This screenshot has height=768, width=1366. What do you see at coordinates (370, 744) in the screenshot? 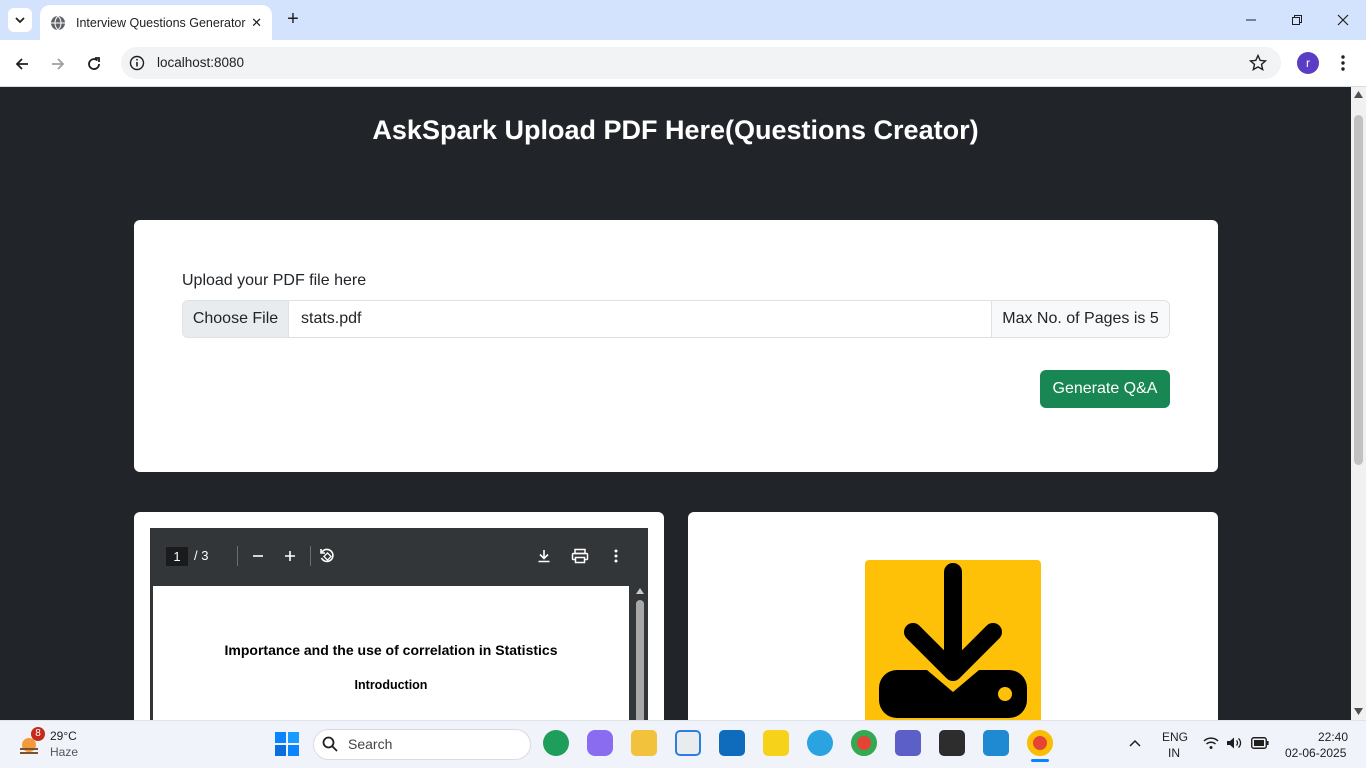
I see `taskbar-search-placeholder: Search` at bounding box center [370, 744].